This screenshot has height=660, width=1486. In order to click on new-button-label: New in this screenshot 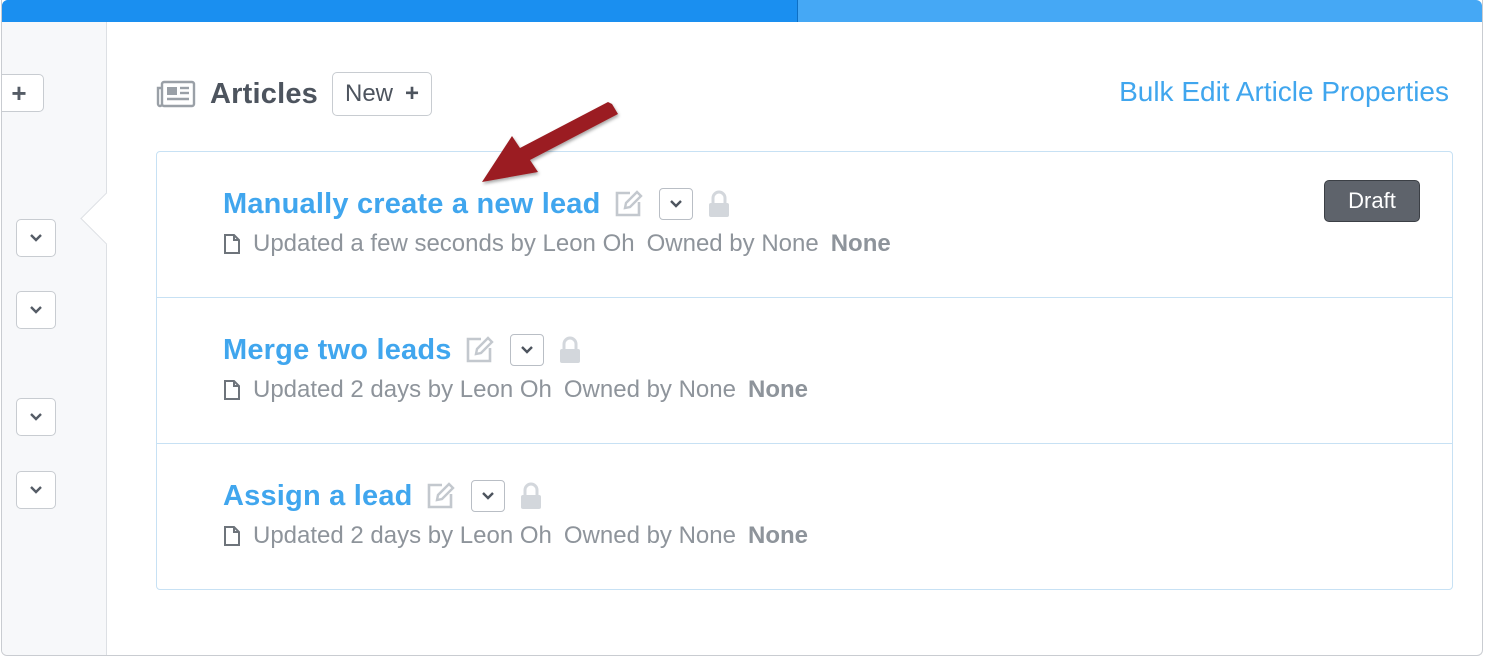, I will do `click(369, 93)`.